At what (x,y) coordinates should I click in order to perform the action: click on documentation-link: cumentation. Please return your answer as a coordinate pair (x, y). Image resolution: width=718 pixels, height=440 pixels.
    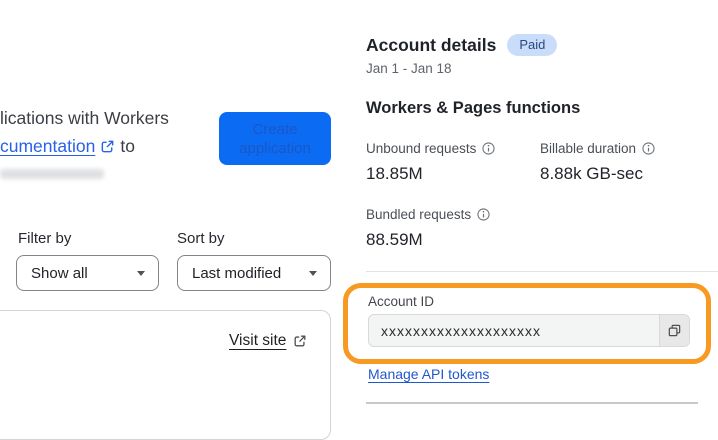
    Looking at the image, I should click on (47, 146).